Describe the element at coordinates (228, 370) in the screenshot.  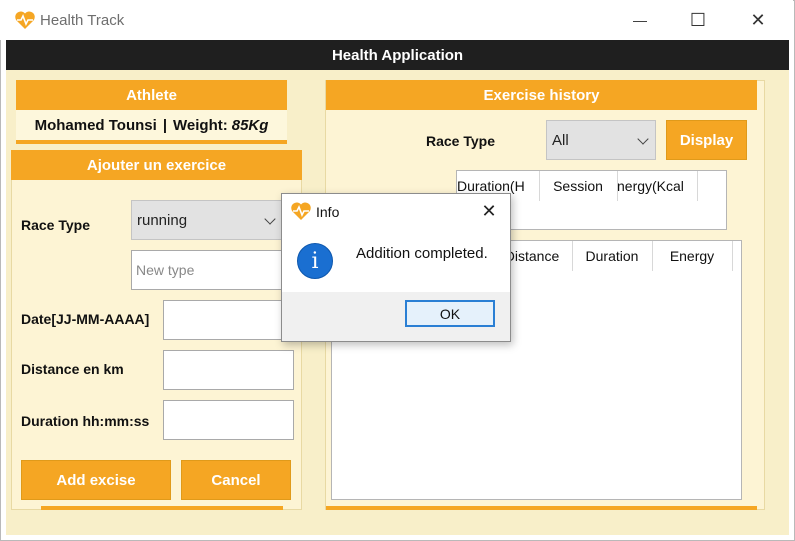
I see `distance-input` at that location.